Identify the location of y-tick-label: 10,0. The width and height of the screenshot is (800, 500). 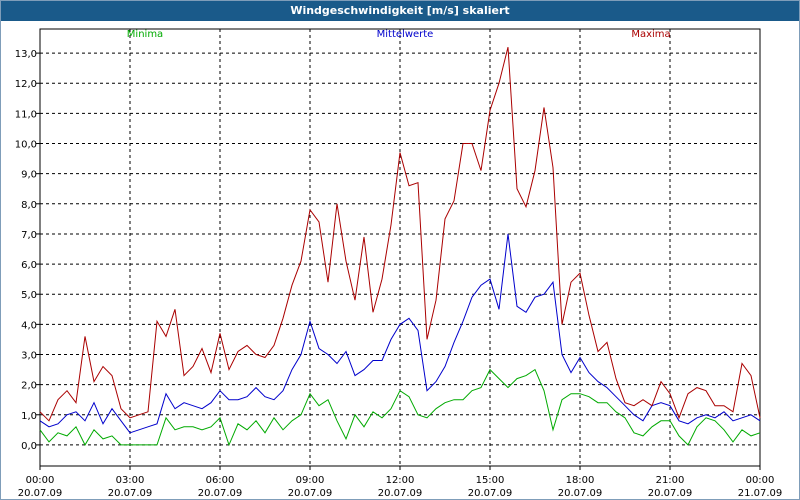
(26, 145).